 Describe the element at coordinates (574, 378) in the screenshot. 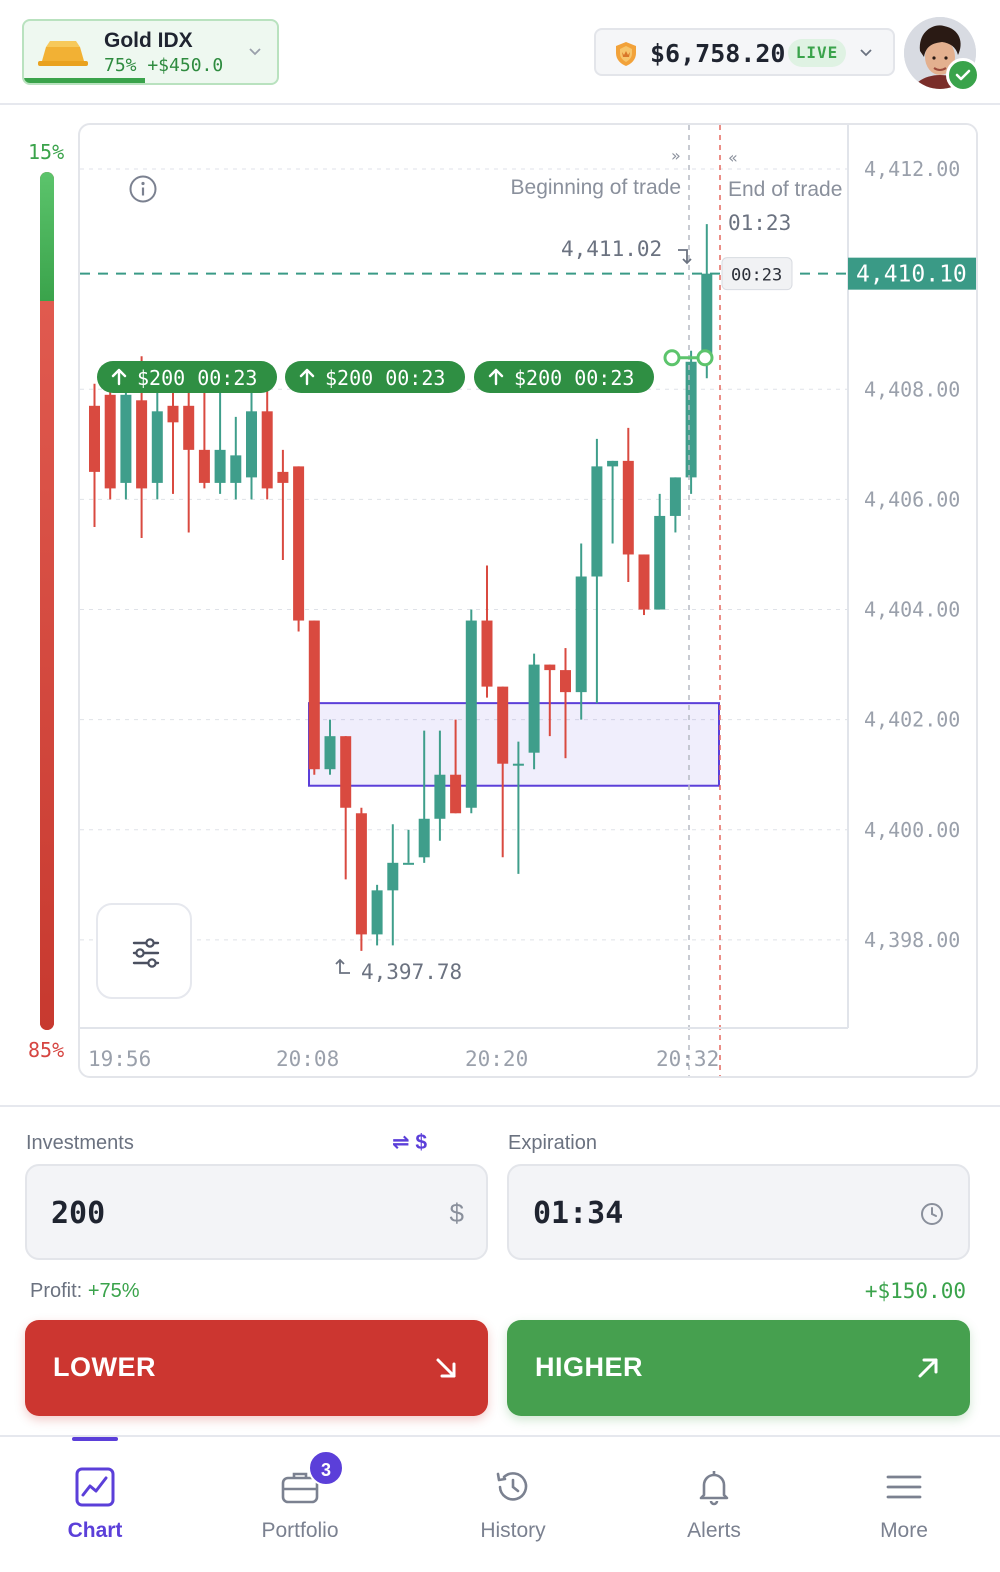

I see `trade-tag-label: $200 00:23` at that location.